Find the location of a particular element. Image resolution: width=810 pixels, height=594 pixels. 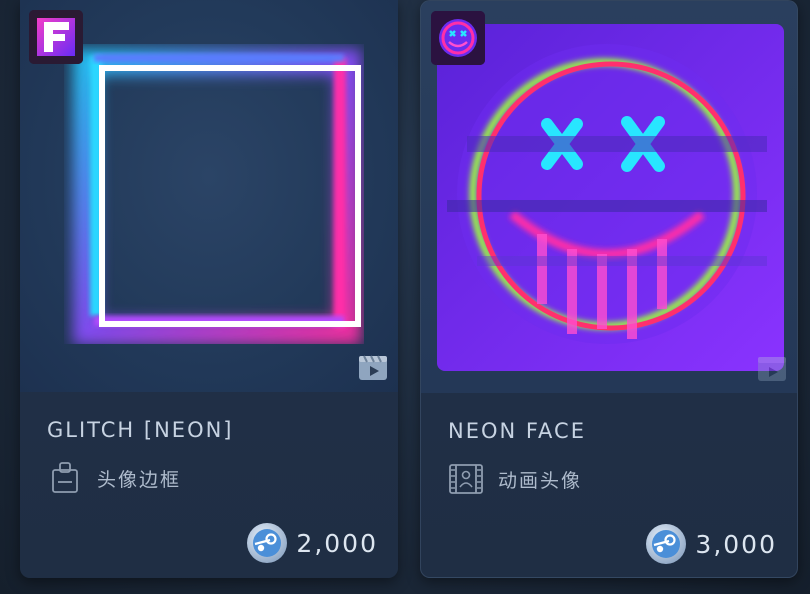

face-badge-icon is located at coordinates (458, 38).